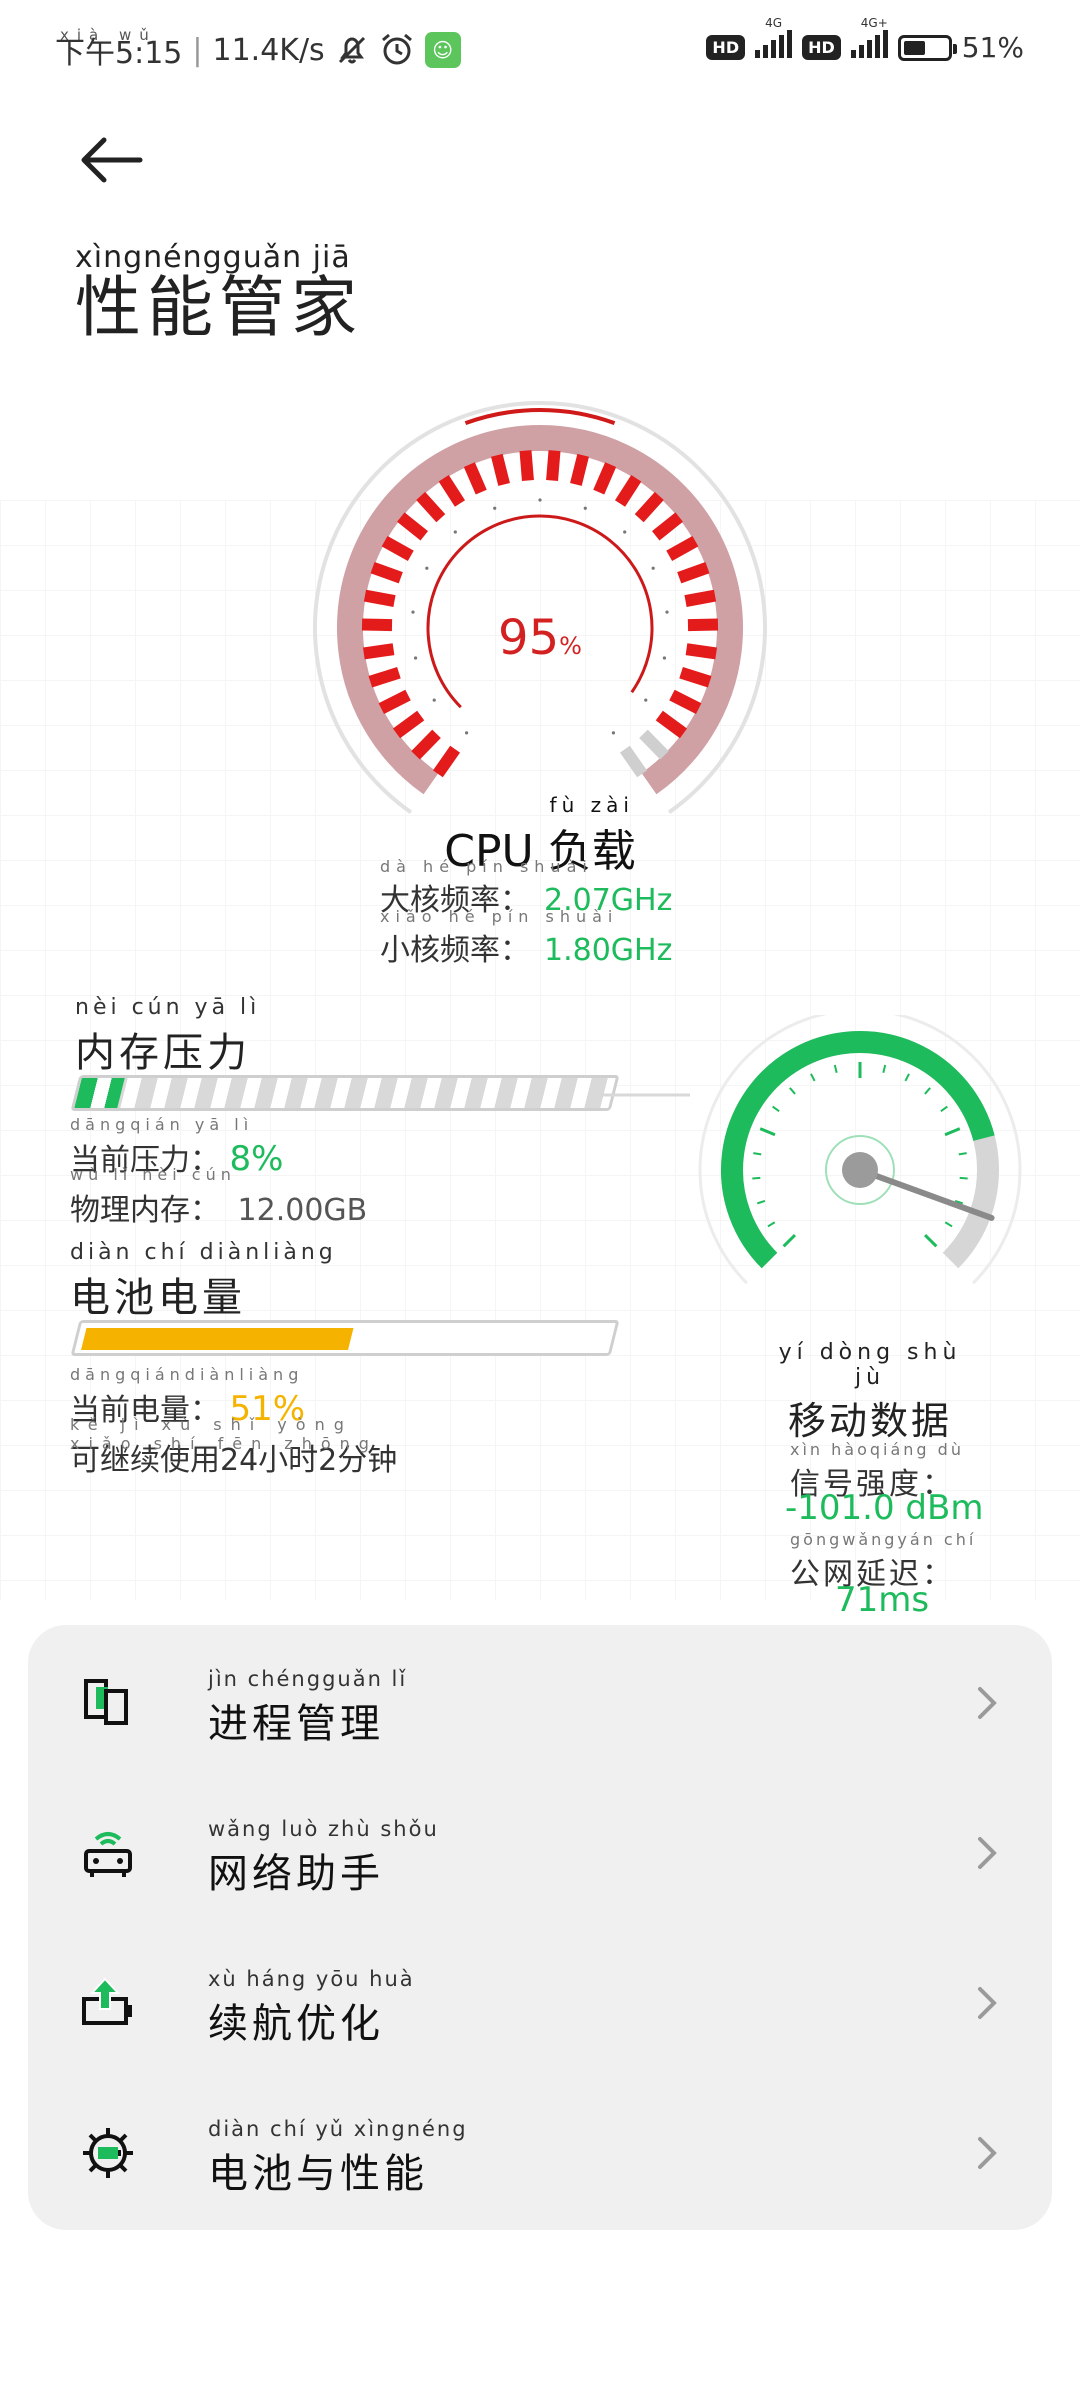 Image resolution: width=1080 pixels, height=2400 pixels. Describe the element at coordinates (914, 47) in the screenshot. I see `battery-fill` at that location.